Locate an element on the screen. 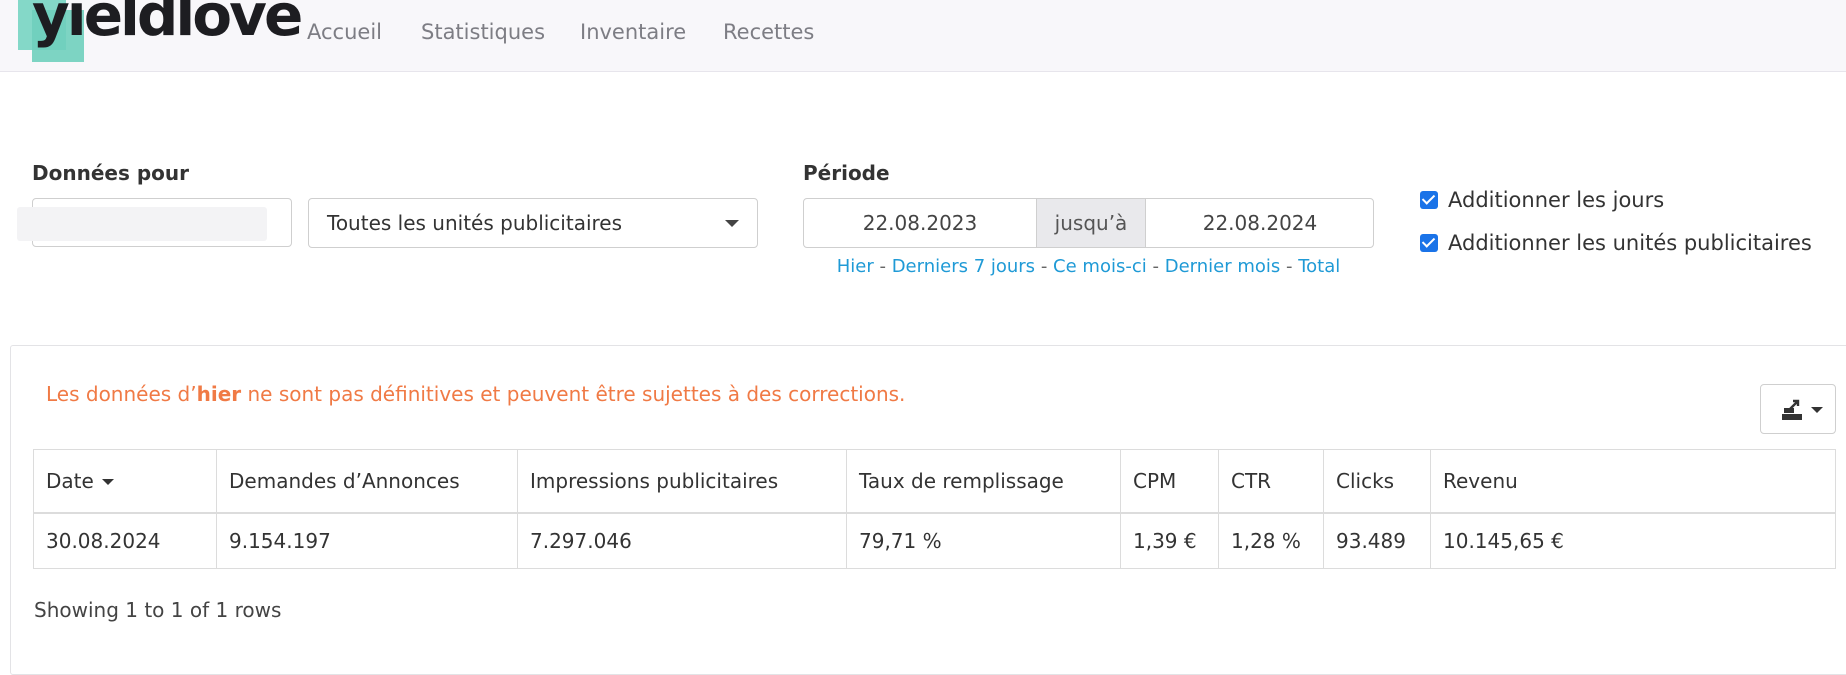 The width and height of the screenshot is (1846, 675). logo-wordmark: yieldlove is located at coordinates (167, 24).